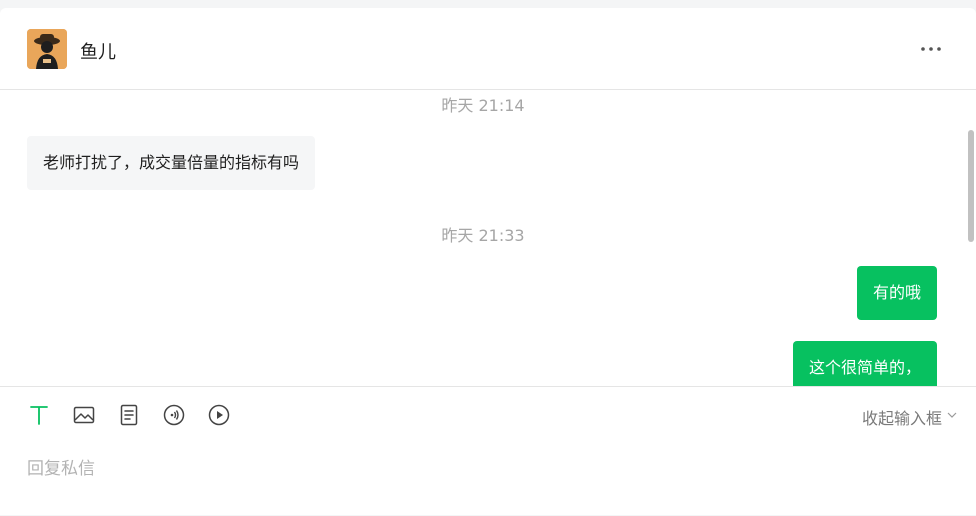 This screenshot has height=516, width=976. I want to click on outgoing-message: 有的哦, so click(896, 293).